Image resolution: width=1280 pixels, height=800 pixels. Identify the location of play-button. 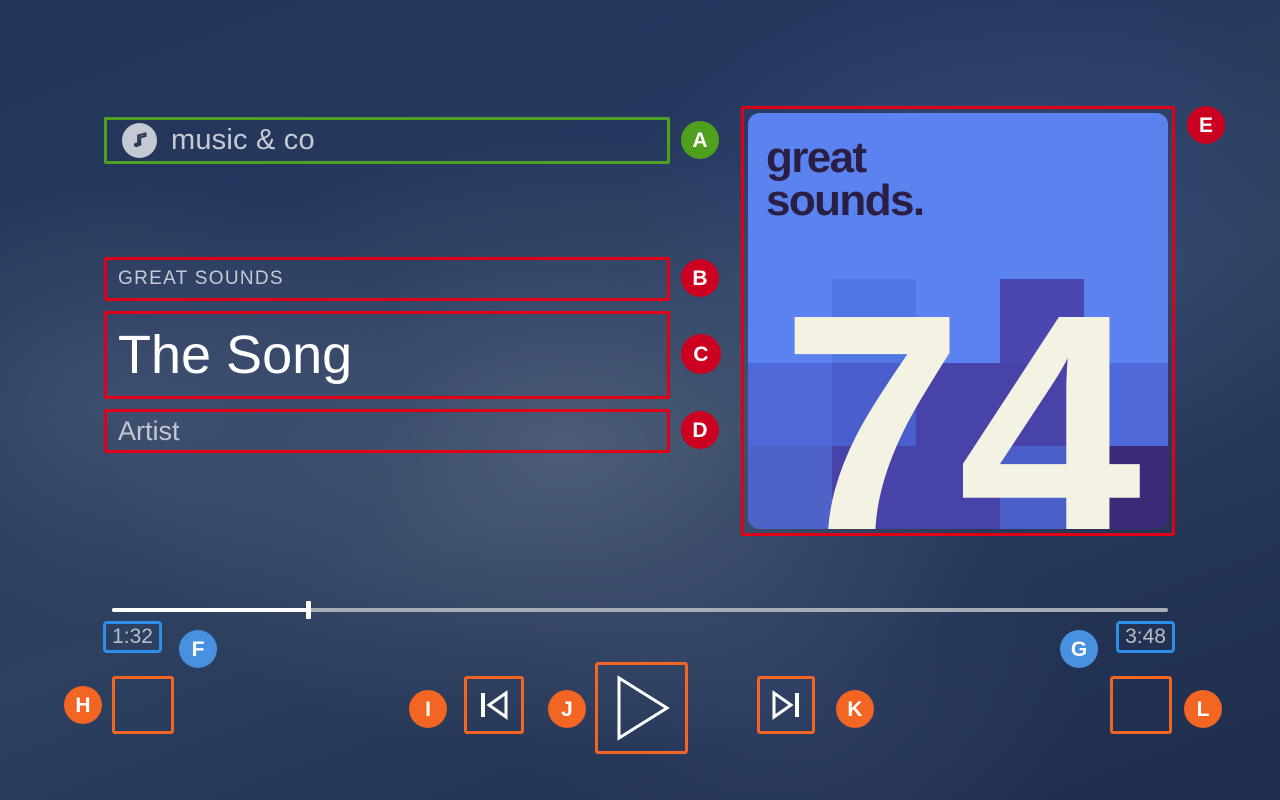
(641, 708).